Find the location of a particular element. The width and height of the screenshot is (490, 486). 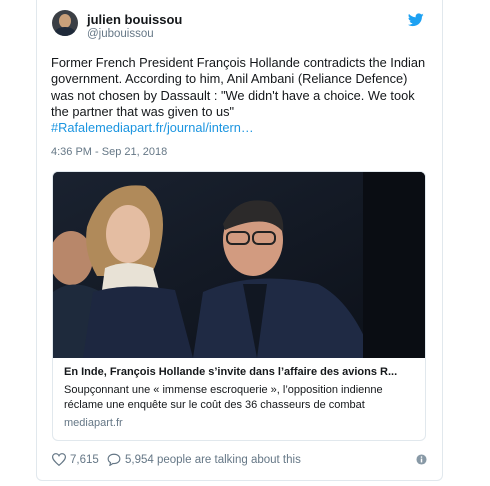

avatar is located at coordinates (65, 23).